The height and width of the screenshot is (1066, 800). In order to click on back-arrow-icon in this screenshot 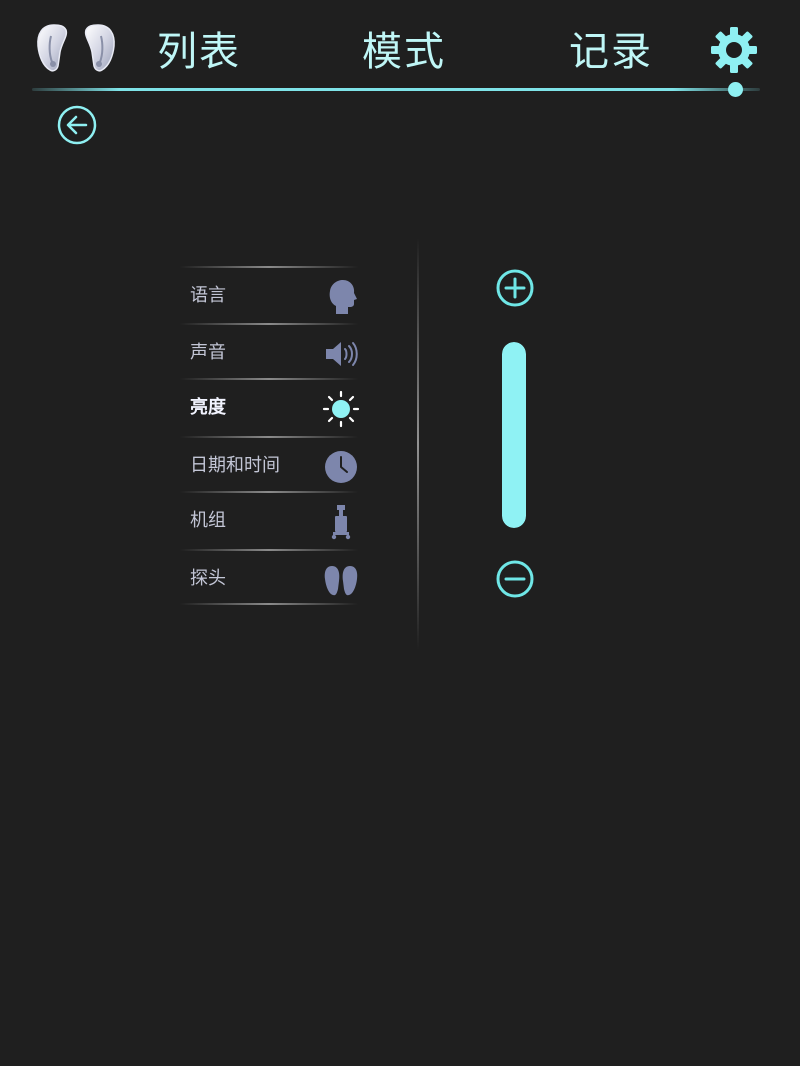, I will do `click(77, 125)`.